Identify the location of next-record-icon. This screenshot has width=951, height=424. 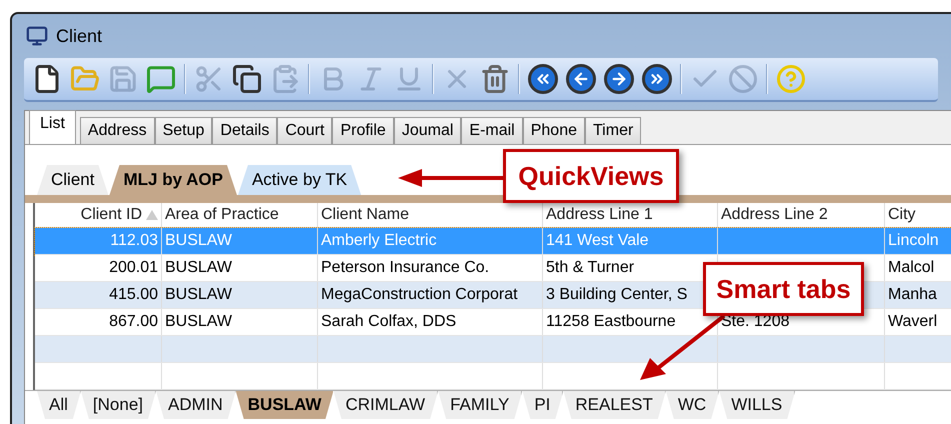
(619, 79).